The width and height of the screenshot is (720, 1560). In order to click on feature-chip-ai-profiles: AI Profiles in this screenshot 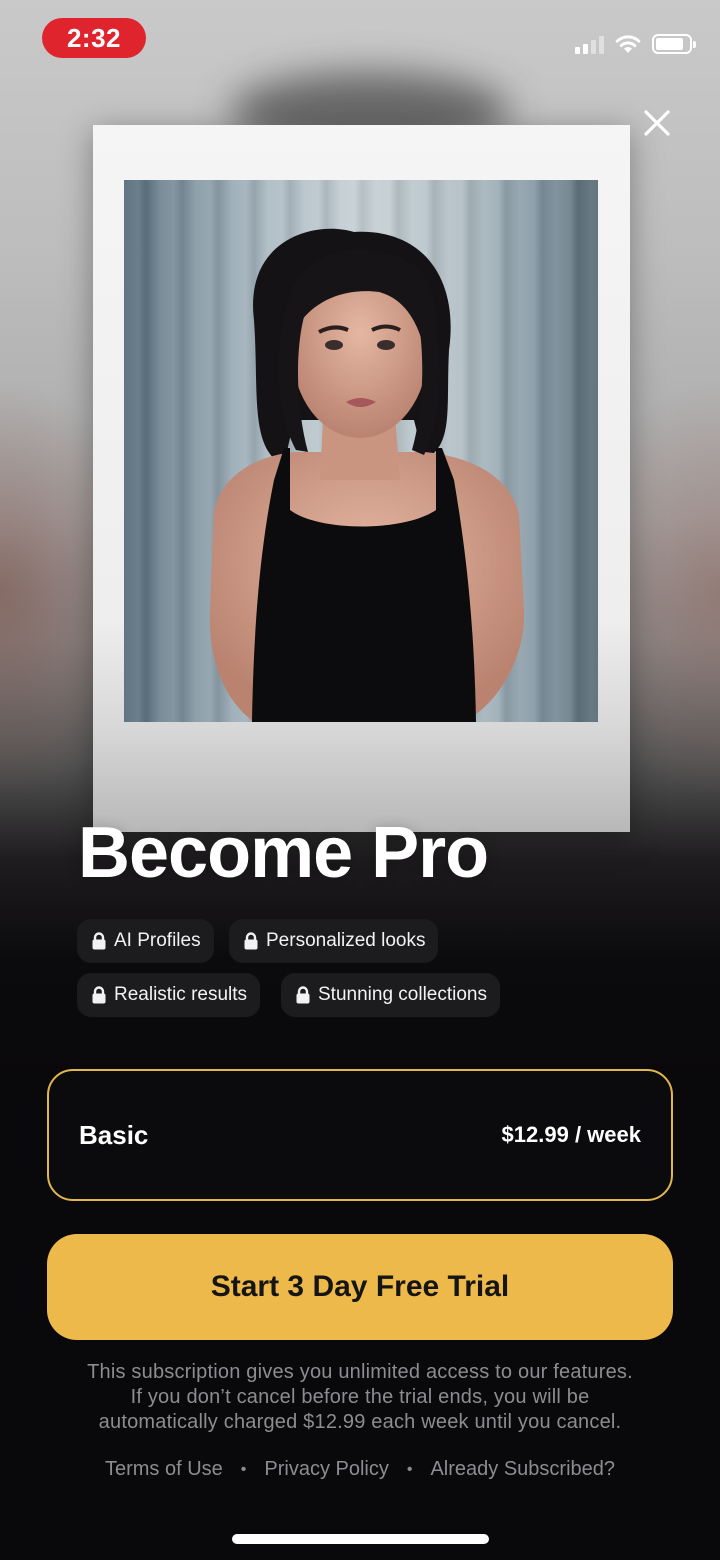, I will do `click(145, 941)`.